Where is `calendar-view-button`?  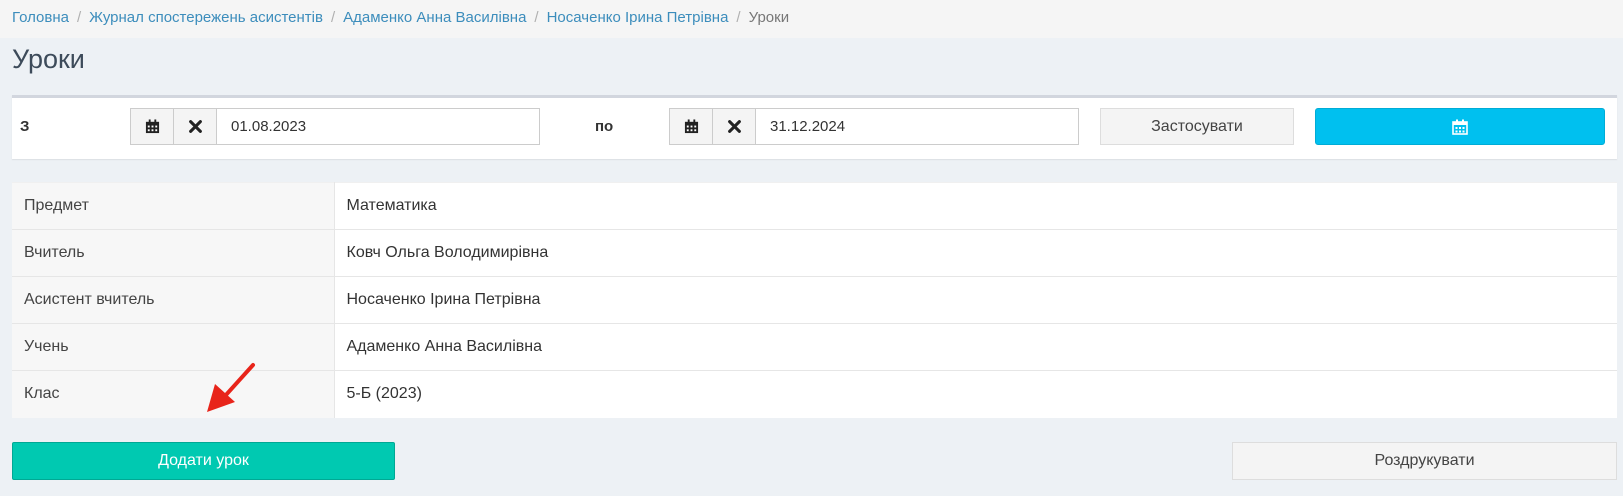 calendar-view-button is located at coordinates (1460, 126).